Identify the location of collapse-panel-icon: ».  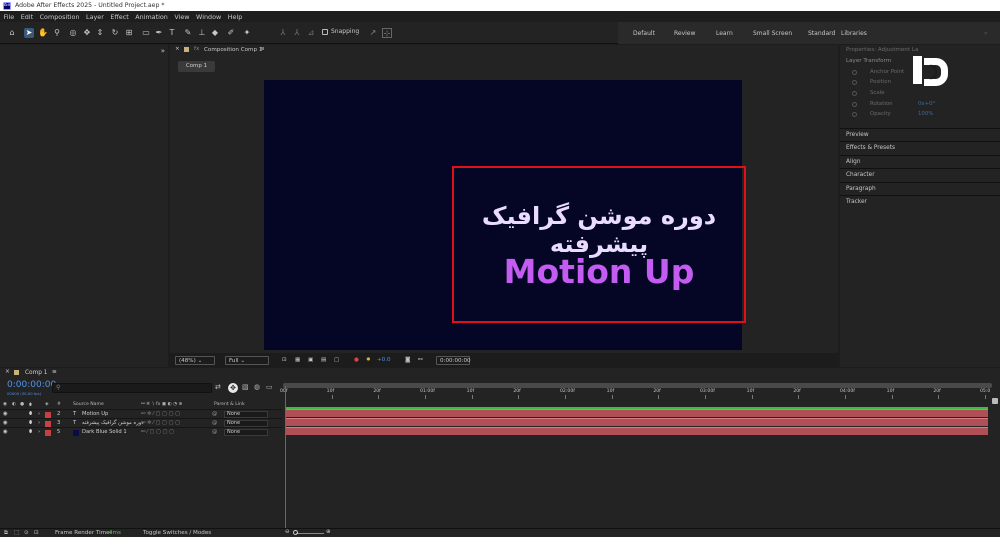
(163, 51).